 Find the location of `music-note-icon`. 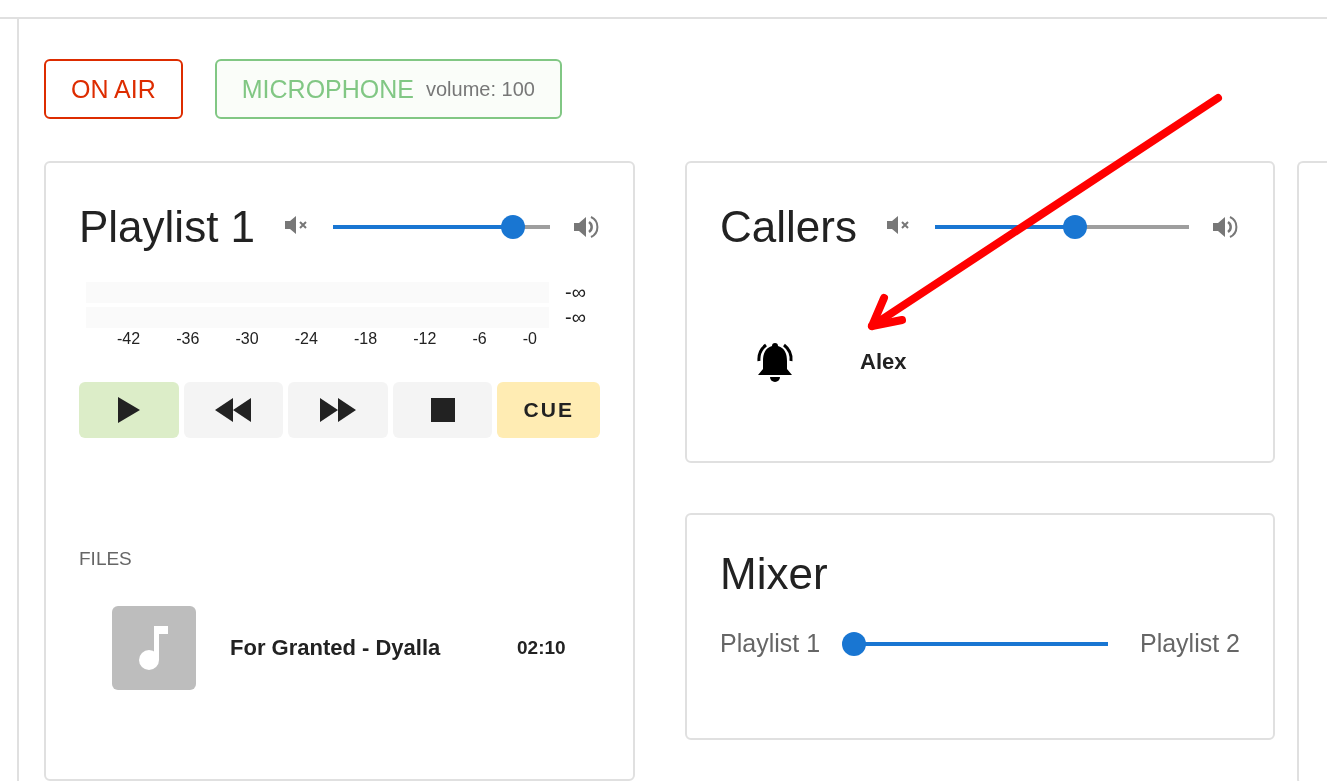

music-note-icon is located at coordinates (154, 648).